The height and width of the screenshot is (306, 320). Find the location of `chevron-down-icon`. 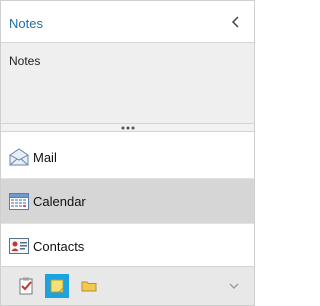

chevron-down-icon is located at coordinates (234, 286).